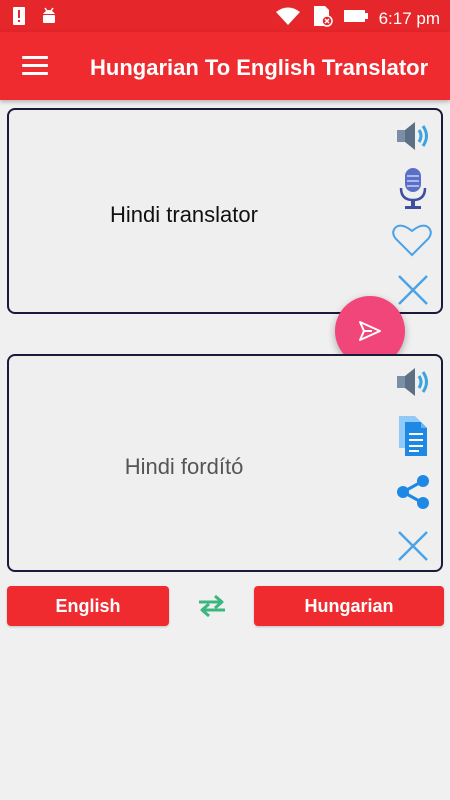 Image resolution: width=450 pixels, height=800 pixels. What do you see at coordinates (35, 66) in the screenshot?
I see `hamburger-menu-icon` at bounding box center [35, 66].